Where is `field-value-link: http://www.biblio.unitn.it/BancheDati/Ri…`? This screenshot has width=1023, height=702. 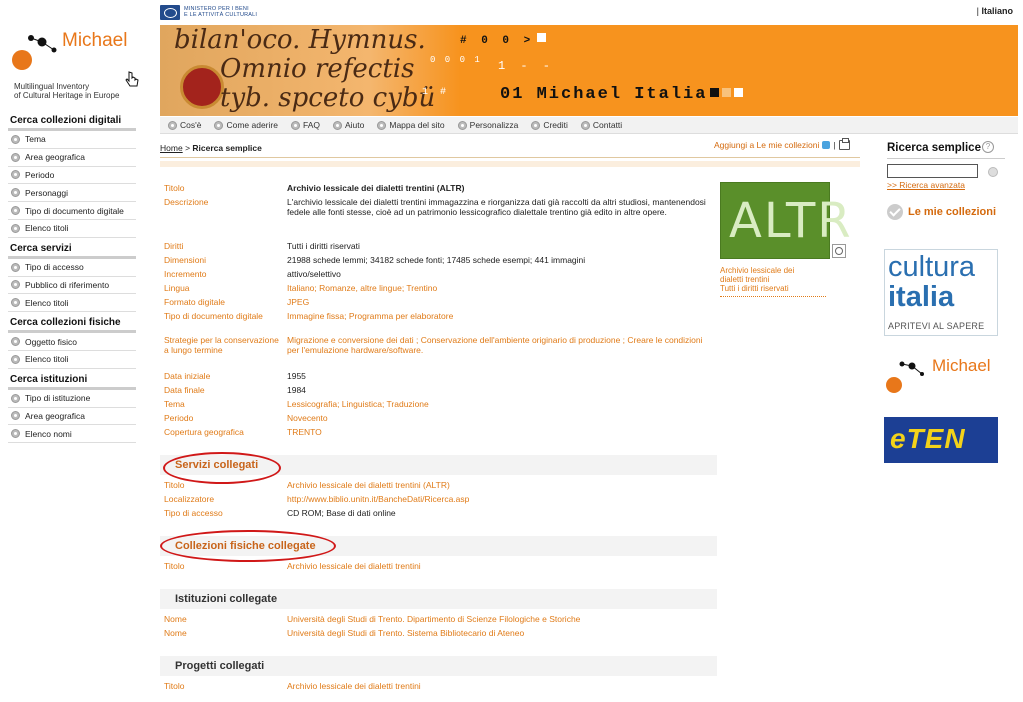
field-value-link: http://www.biblio.unitn.it/BancheDati/Ri… is located at coordinates (497, 499).